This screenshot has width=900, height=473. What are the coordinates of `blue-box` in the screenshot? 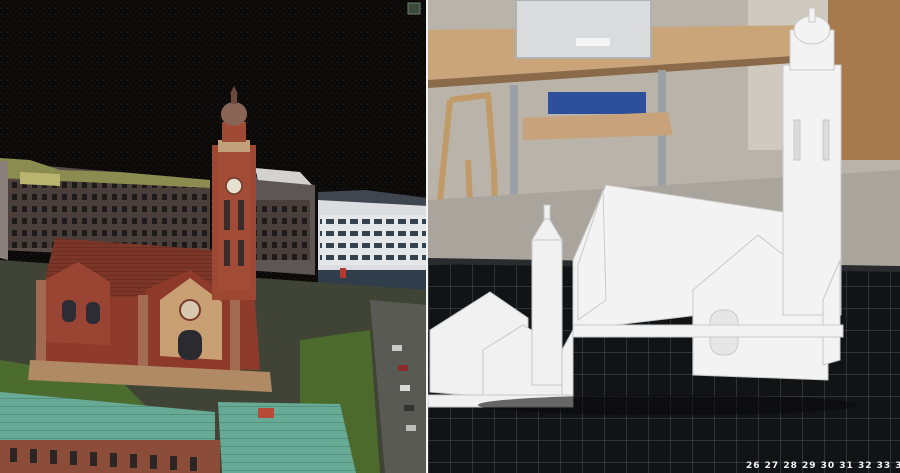 It's located at (597, 103).